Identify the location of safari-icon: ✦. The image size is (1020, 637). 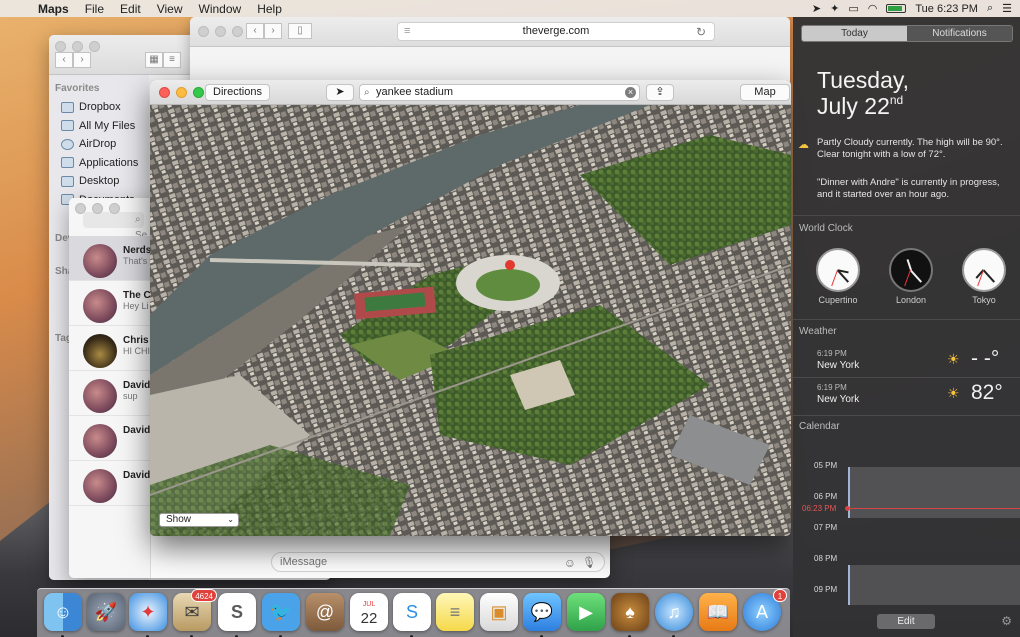
(148, 612).